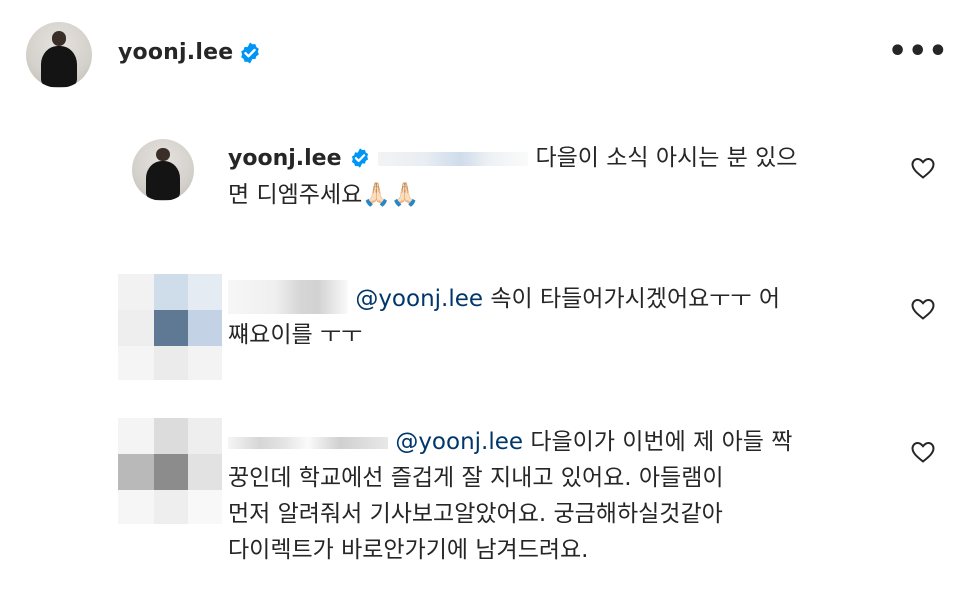  Describe the element at coordinates (476, 478) in the screenshot. I see `comment-text-line2: 꿍인데 학교에선 즐겁게 잘 지내고 있어요. 아들램이` at that location.